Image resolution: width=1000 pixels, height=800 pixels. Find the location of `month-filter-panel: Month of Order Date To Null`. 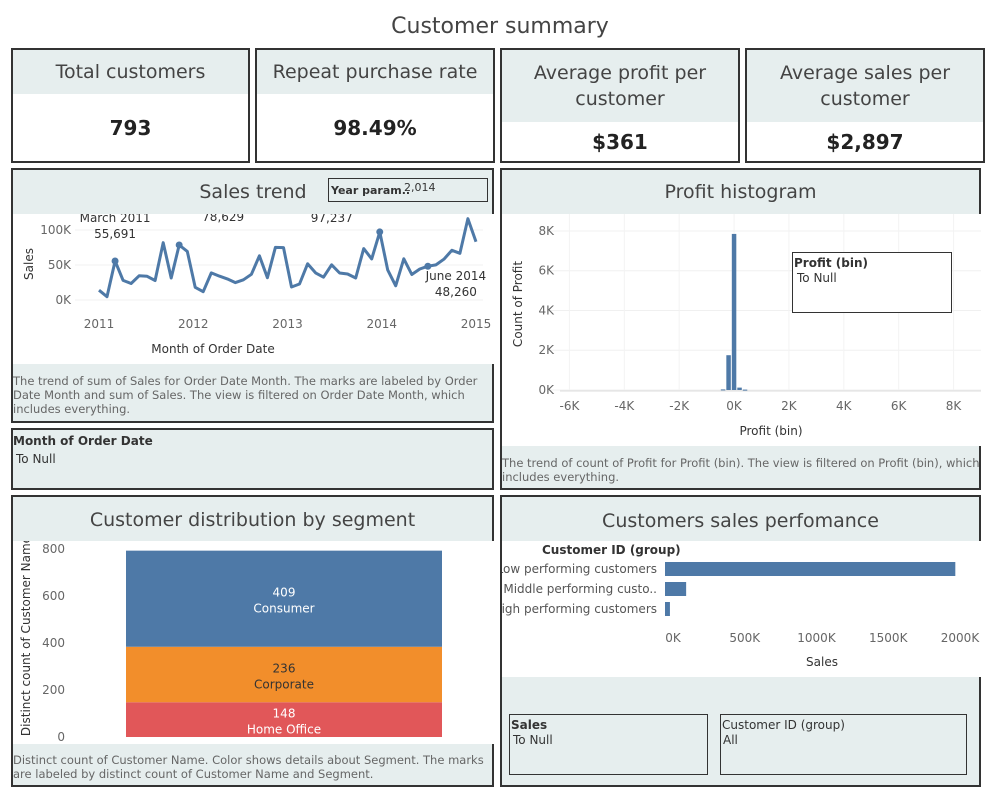

month-filter-panel: Month of Order Date To Null is located at coordinates (252, 459).